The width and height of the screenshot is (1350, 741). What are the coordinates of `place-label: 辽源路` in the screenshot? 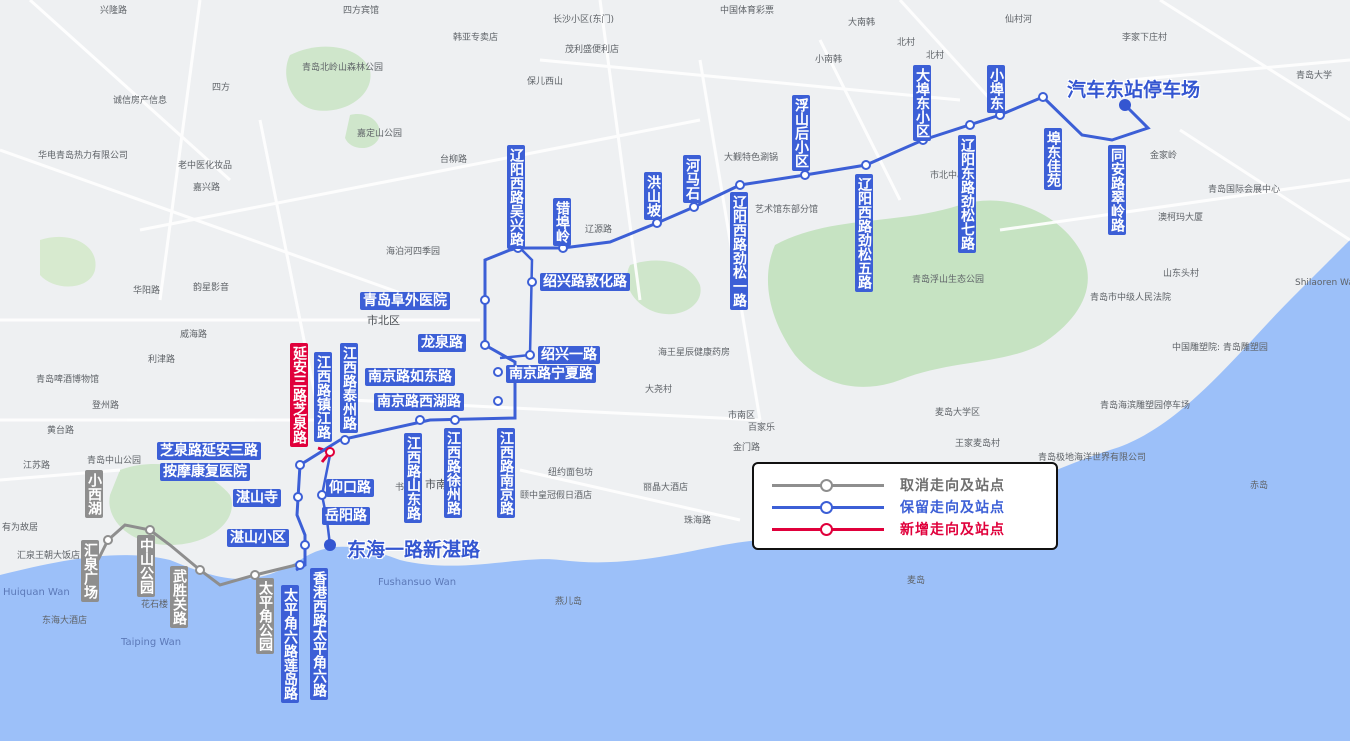 It's located at (599, 230).